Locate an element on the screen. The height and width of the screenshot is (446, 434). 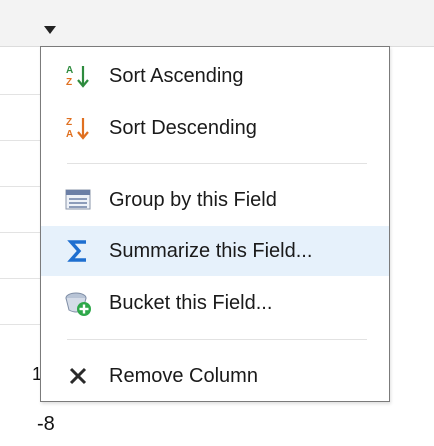
menu-item-group-by: Group by this Field is located at coordinates (215, 200).